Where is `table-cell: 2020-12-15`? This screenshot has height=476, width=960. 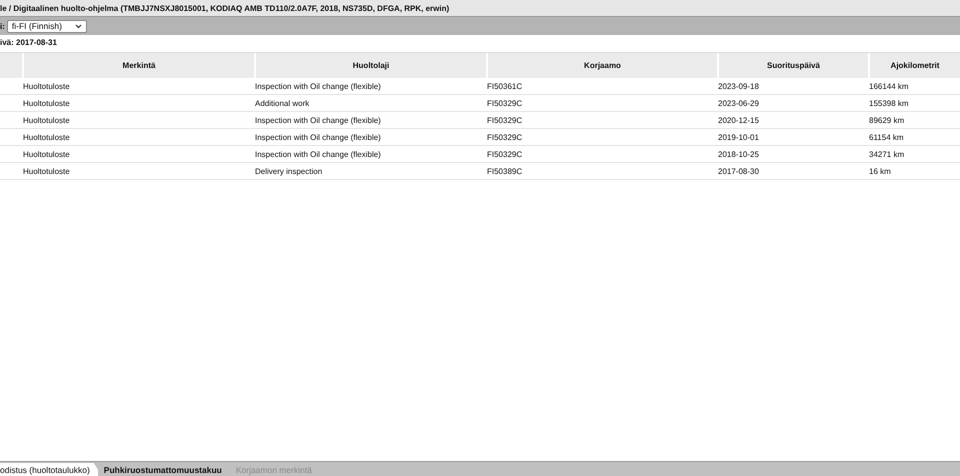 table-cell: 2020-12-15 is located at coordinates (738, 120).